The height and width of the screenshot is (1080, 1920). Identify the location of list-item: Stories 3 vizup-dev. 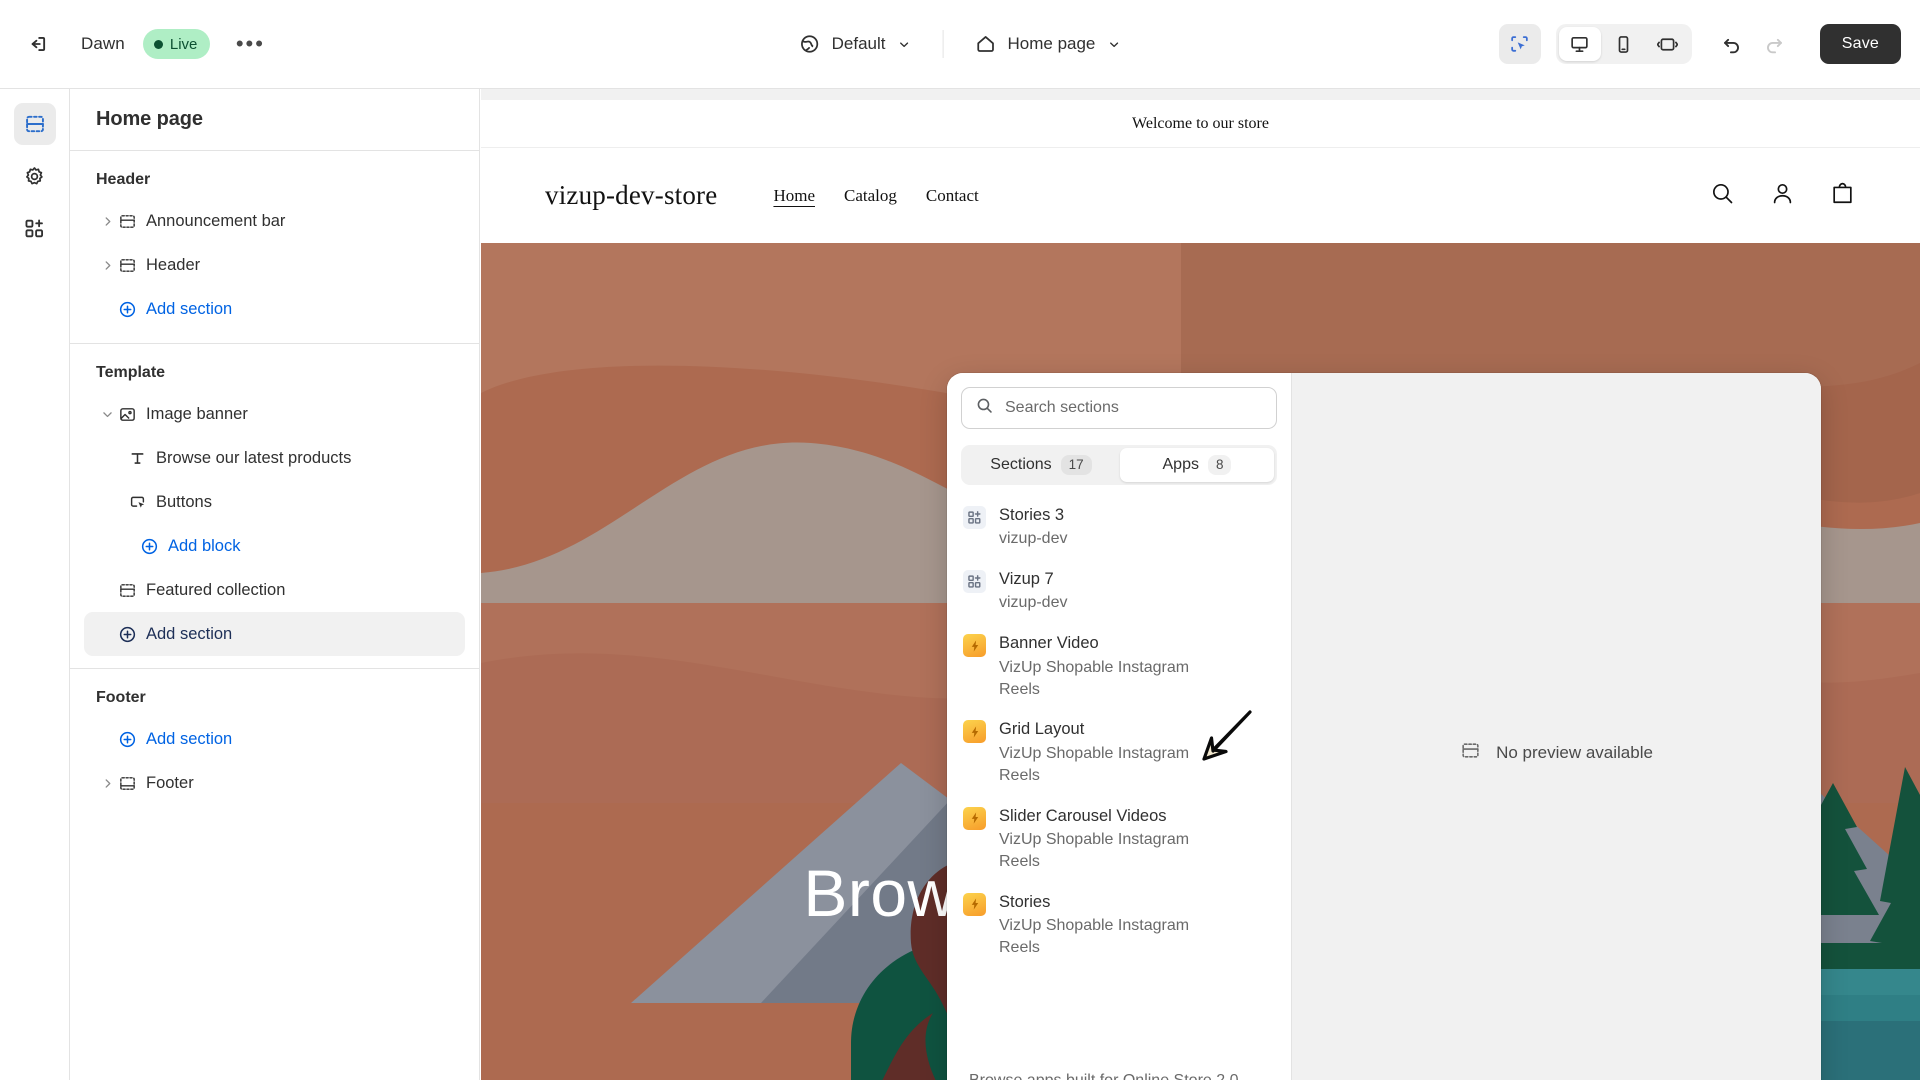
(1119, 527).